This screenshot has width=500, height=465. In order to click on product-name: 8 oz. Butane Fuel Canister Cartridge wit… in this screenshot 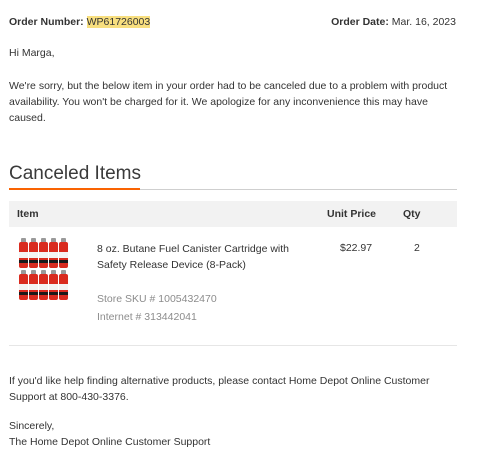, I will do `click(202, 257)`.